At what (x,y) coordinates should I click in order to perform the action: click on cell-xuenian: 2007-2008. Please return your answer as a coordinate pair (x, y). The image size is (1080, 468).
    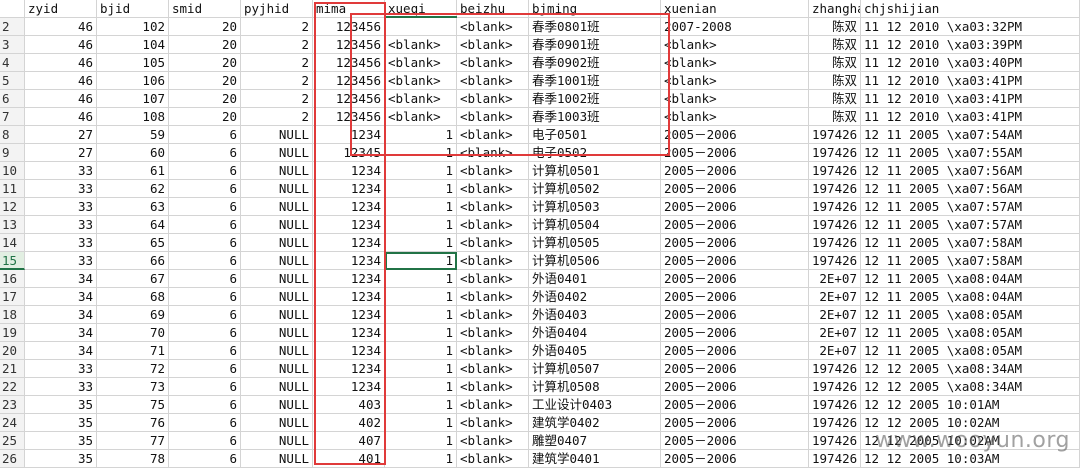
    Looking at the image, I should click on (735, 27).